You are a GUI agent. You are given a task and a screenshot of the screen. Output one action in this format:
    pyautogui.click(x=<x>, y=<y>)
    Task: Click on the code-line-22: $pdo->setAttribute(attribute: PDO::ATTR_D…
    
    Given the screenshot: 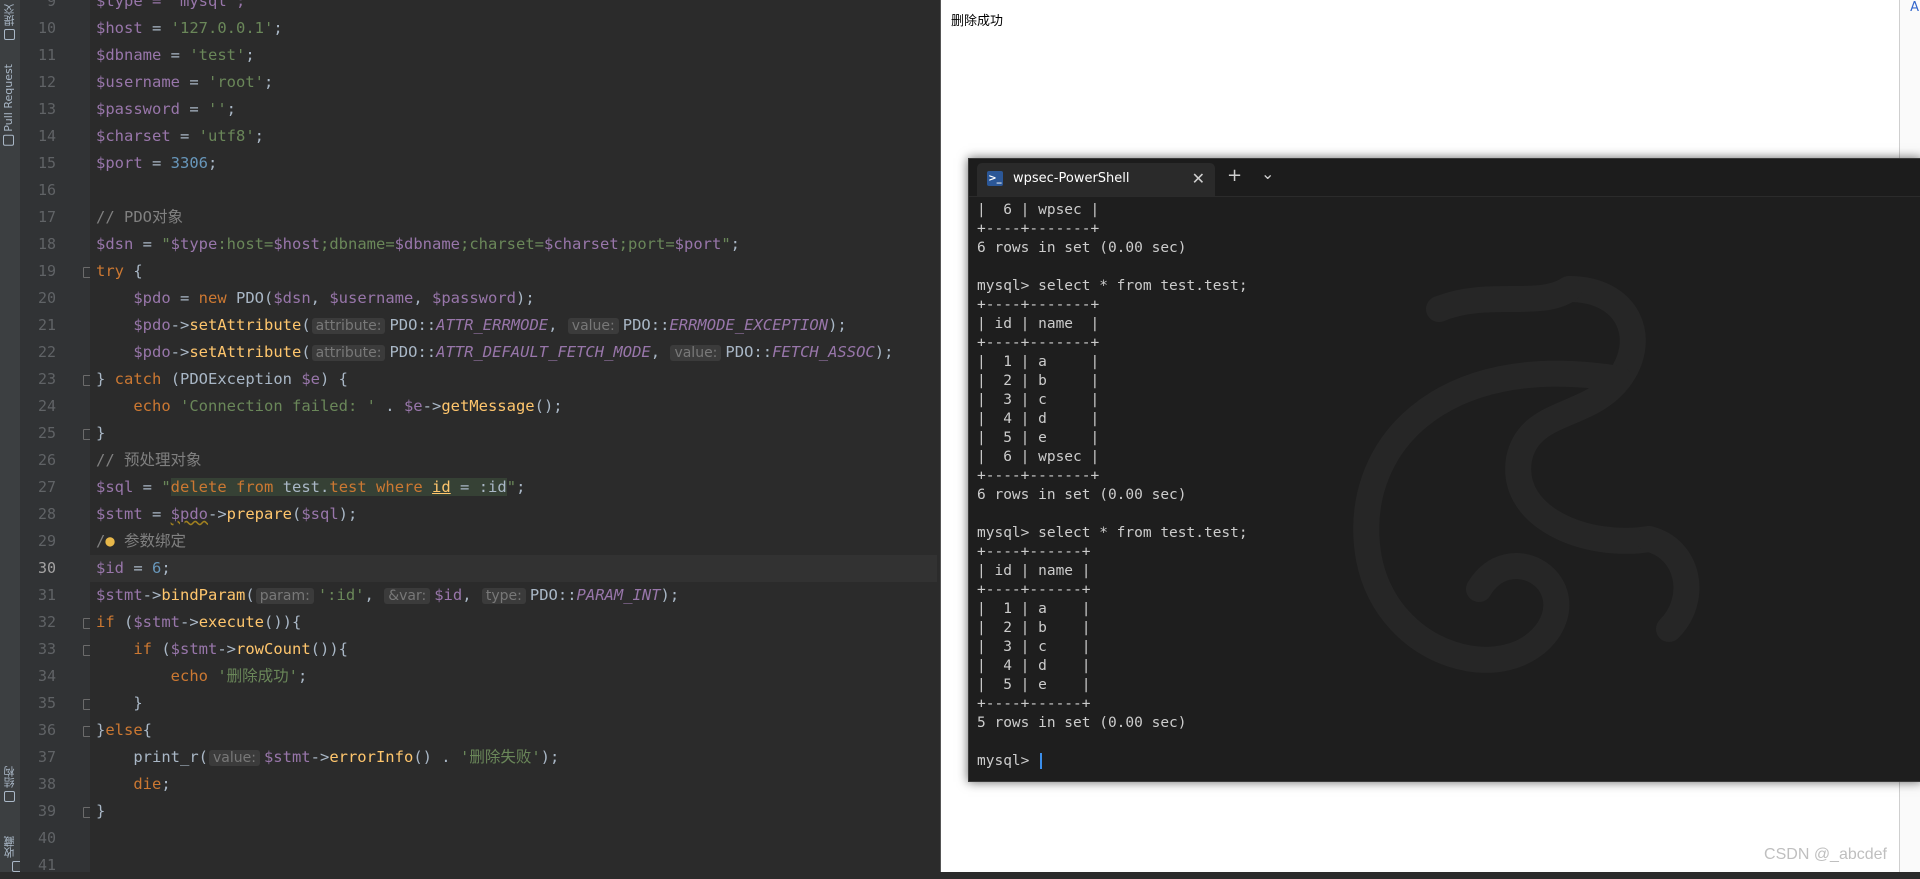 What is the action you would take?
    pyautogui.click(x=513, y=352)
    